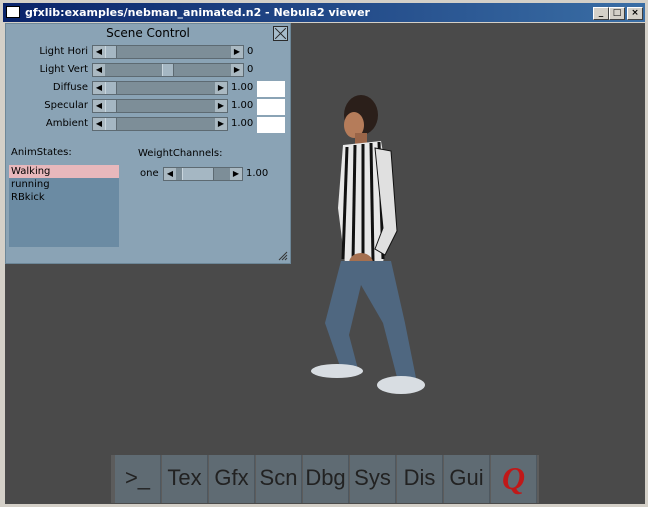  I want to click on weight-channel-label: one, so click(149, 173).